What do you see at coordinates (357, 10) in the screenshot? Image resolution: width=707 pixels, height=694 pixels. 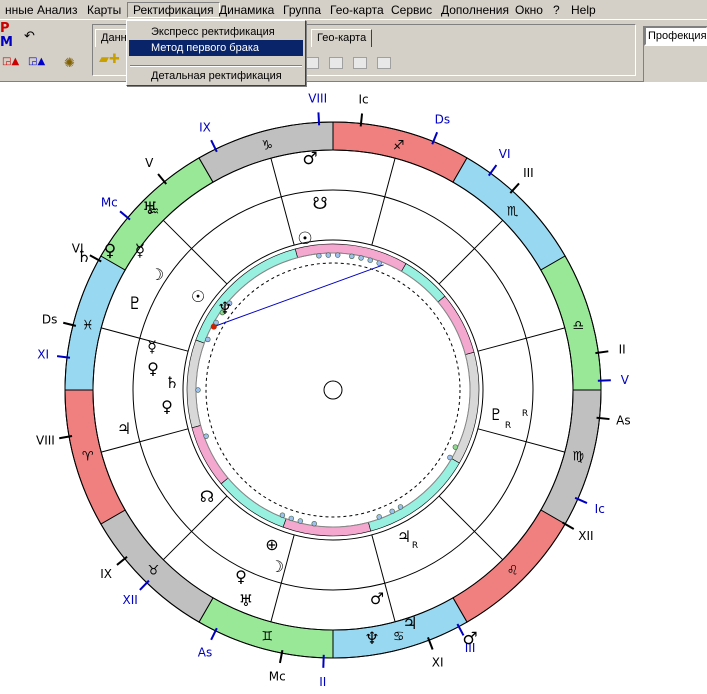 I see `menu-item: Гео-карта` at bounding box center [357, 10].